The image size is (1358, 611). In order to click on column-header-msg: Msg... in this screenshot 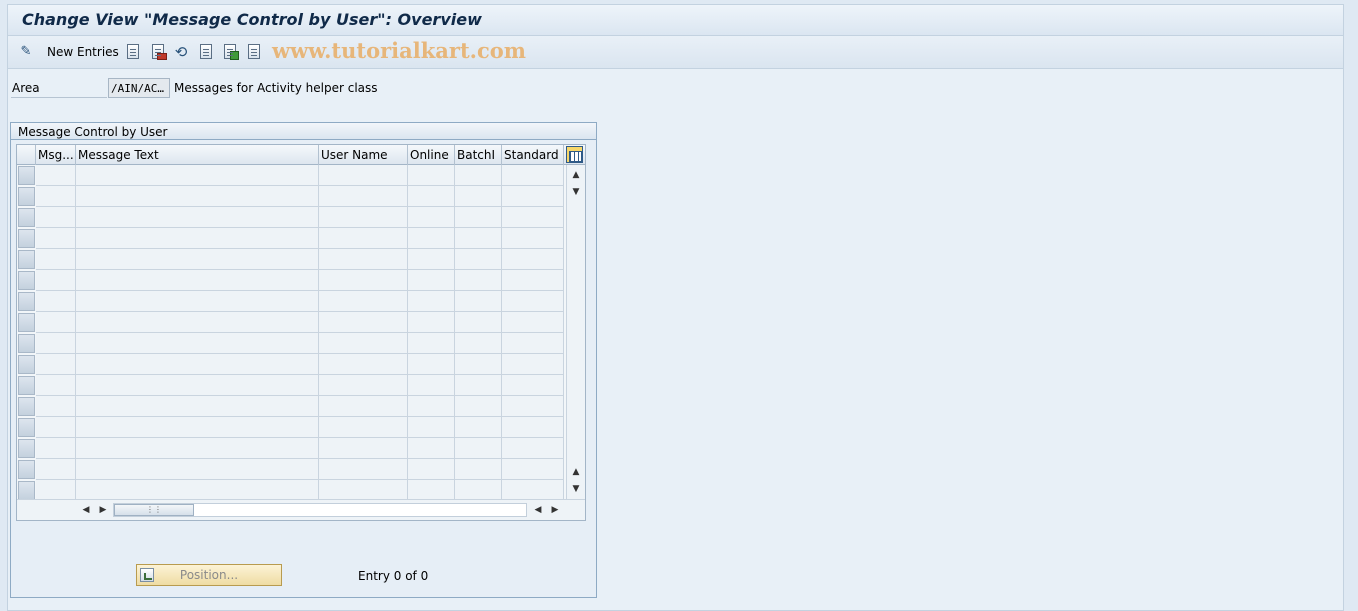, I will do `click(56, 155)`.